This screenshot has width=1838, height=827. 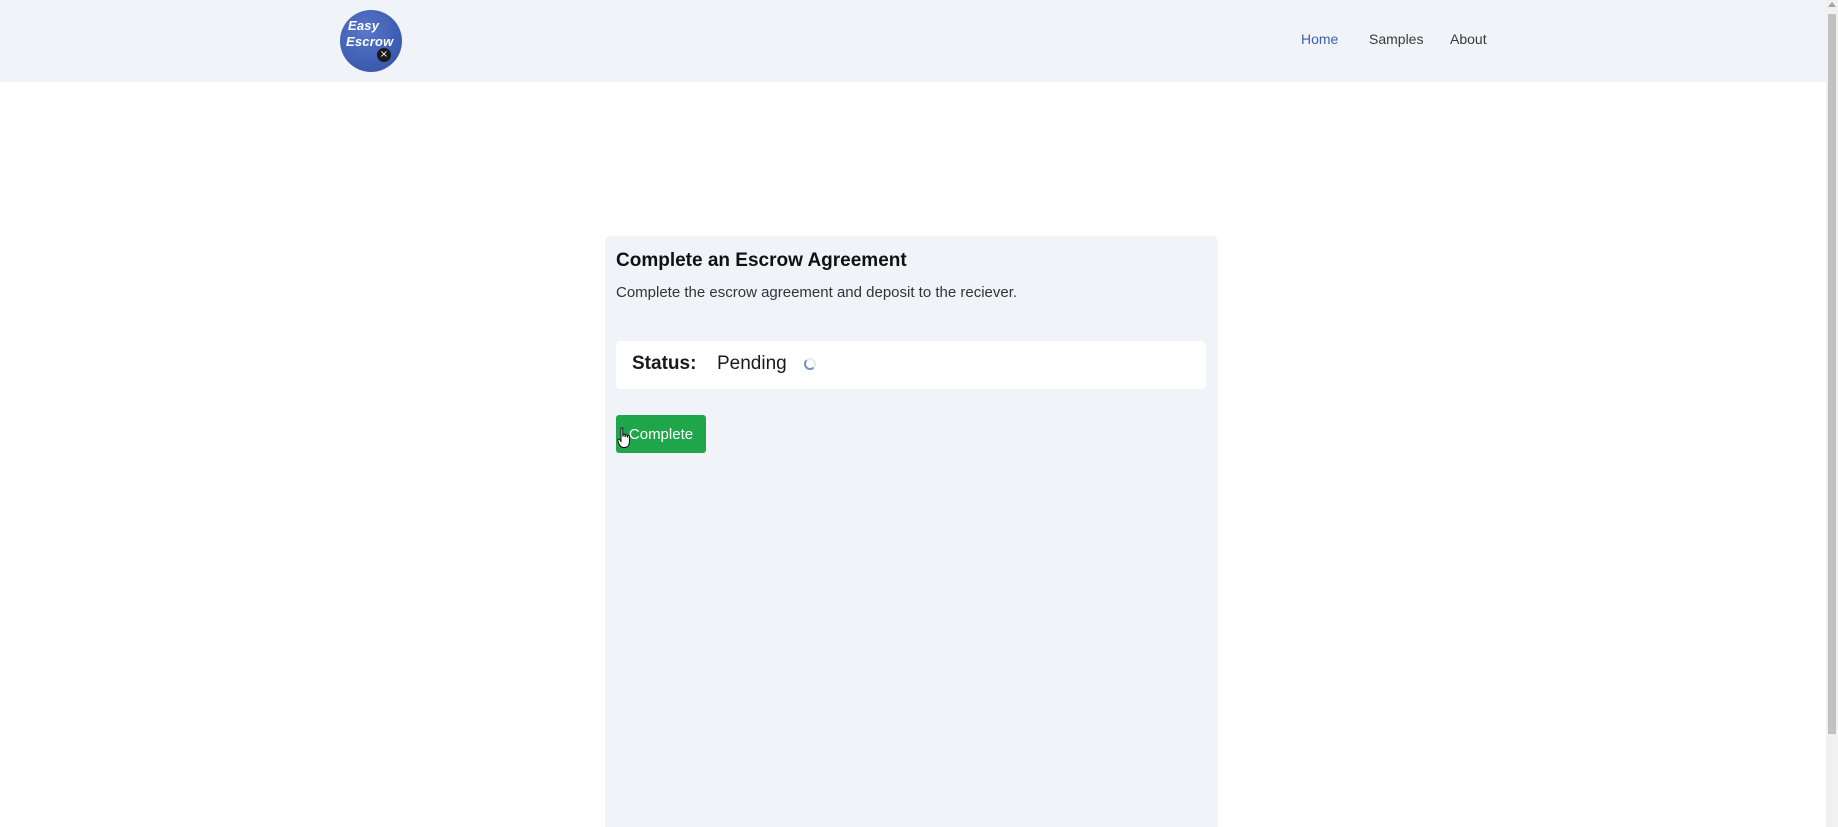 I want to click on logo-text: Easy Escrow, so click(x=369, y=34).